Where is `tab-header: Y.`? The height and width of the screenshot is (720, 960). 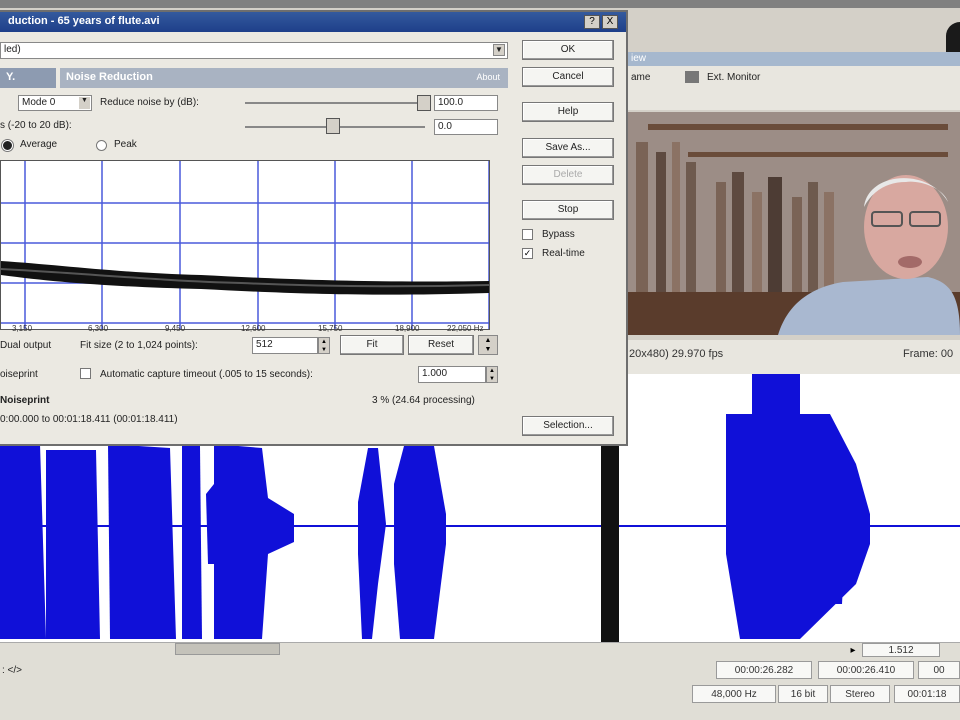
tab-header: Y. is located at coordinates (28, 78).